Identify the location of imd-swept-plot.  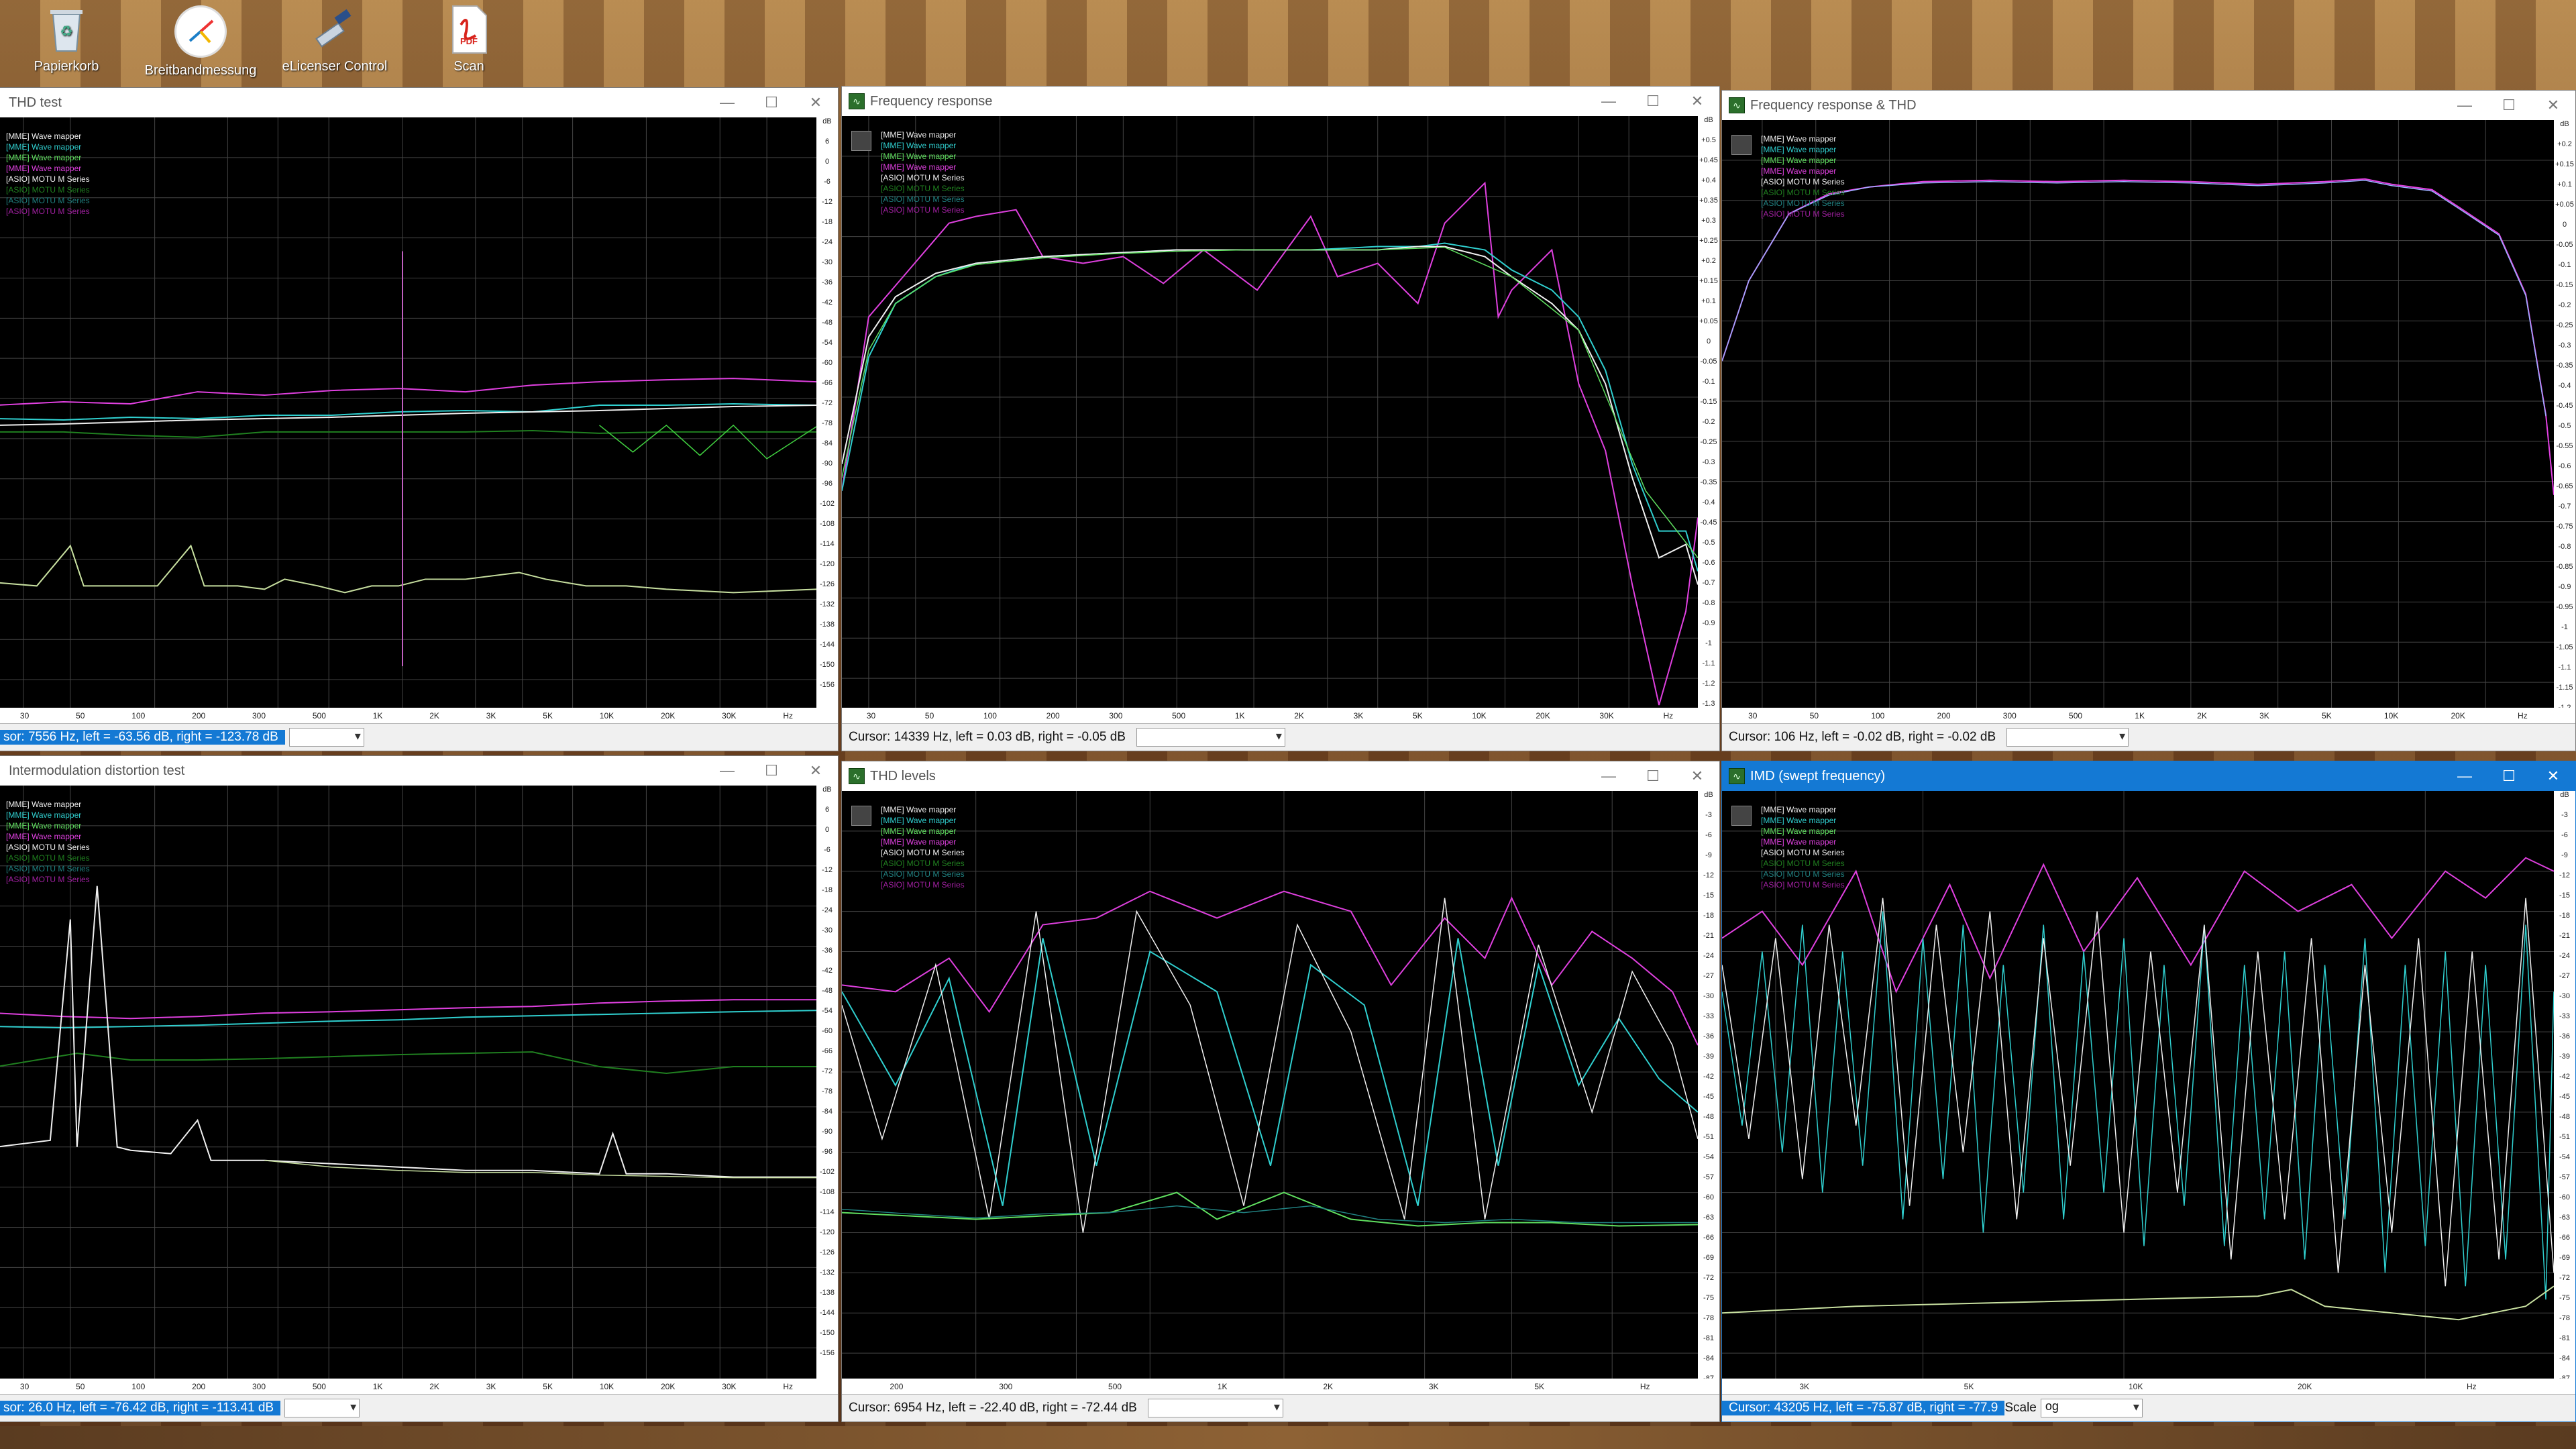
(2138, 1085).